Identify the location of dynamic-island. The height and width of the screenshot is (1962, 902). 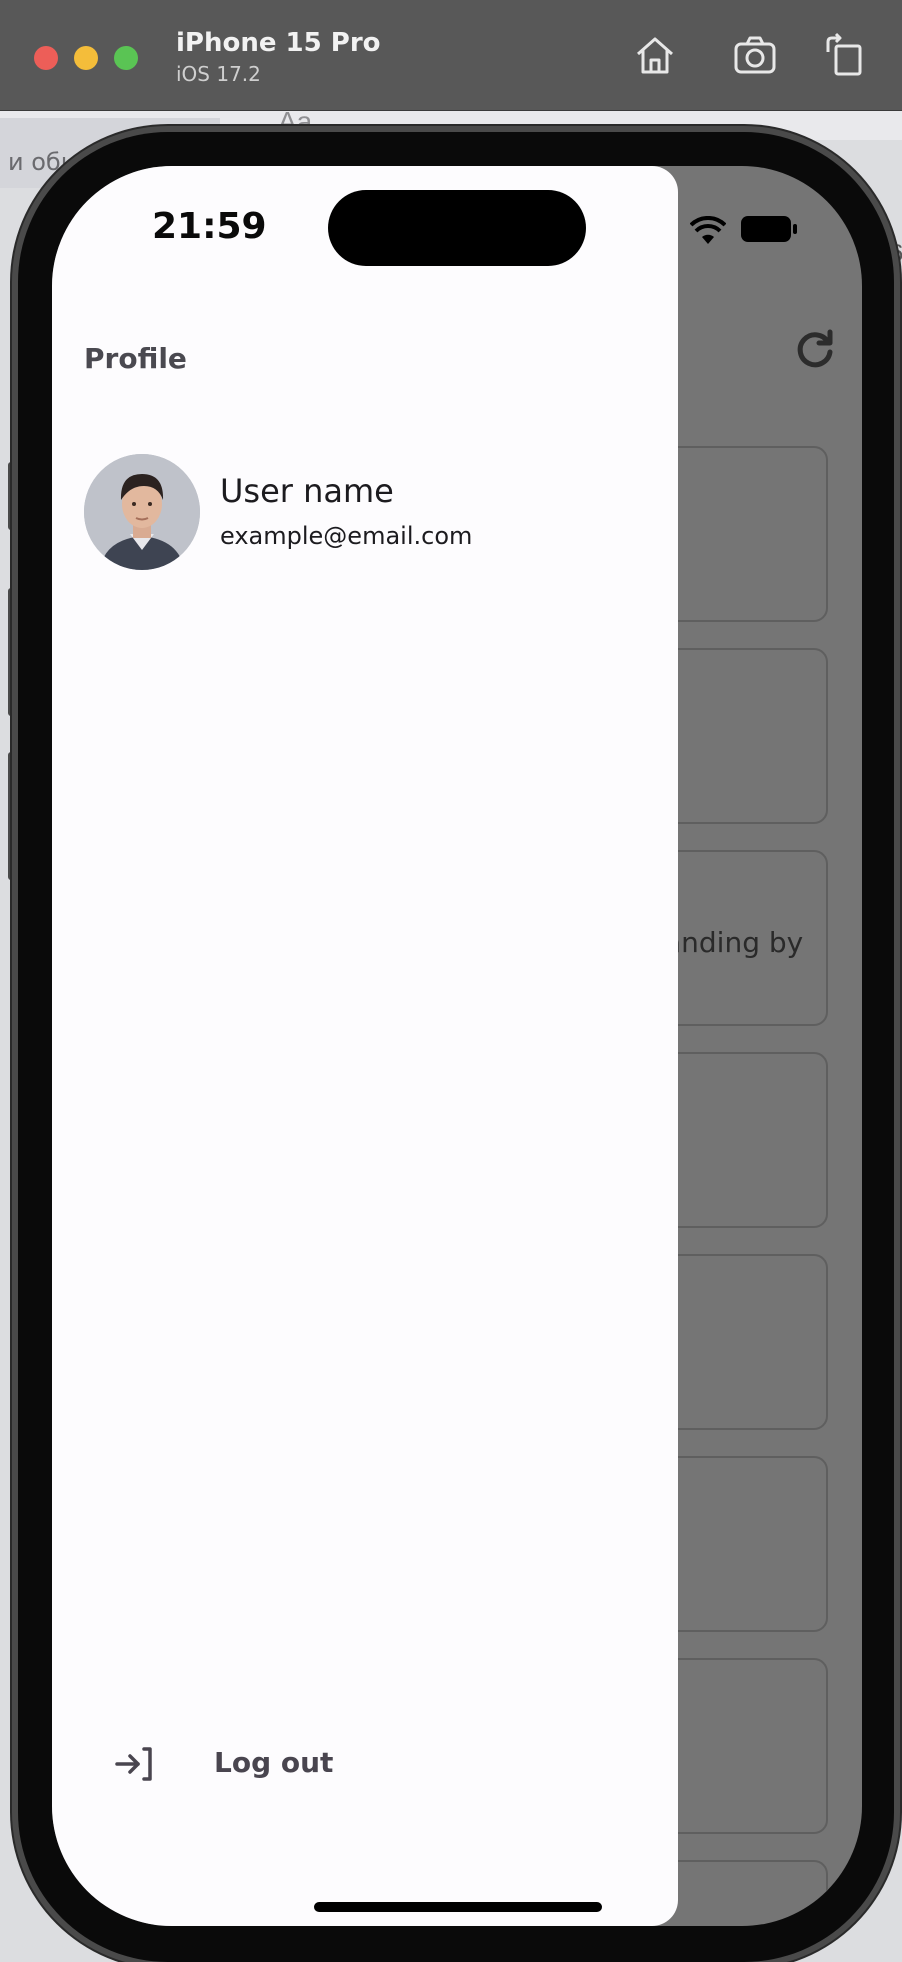
(457, 228).